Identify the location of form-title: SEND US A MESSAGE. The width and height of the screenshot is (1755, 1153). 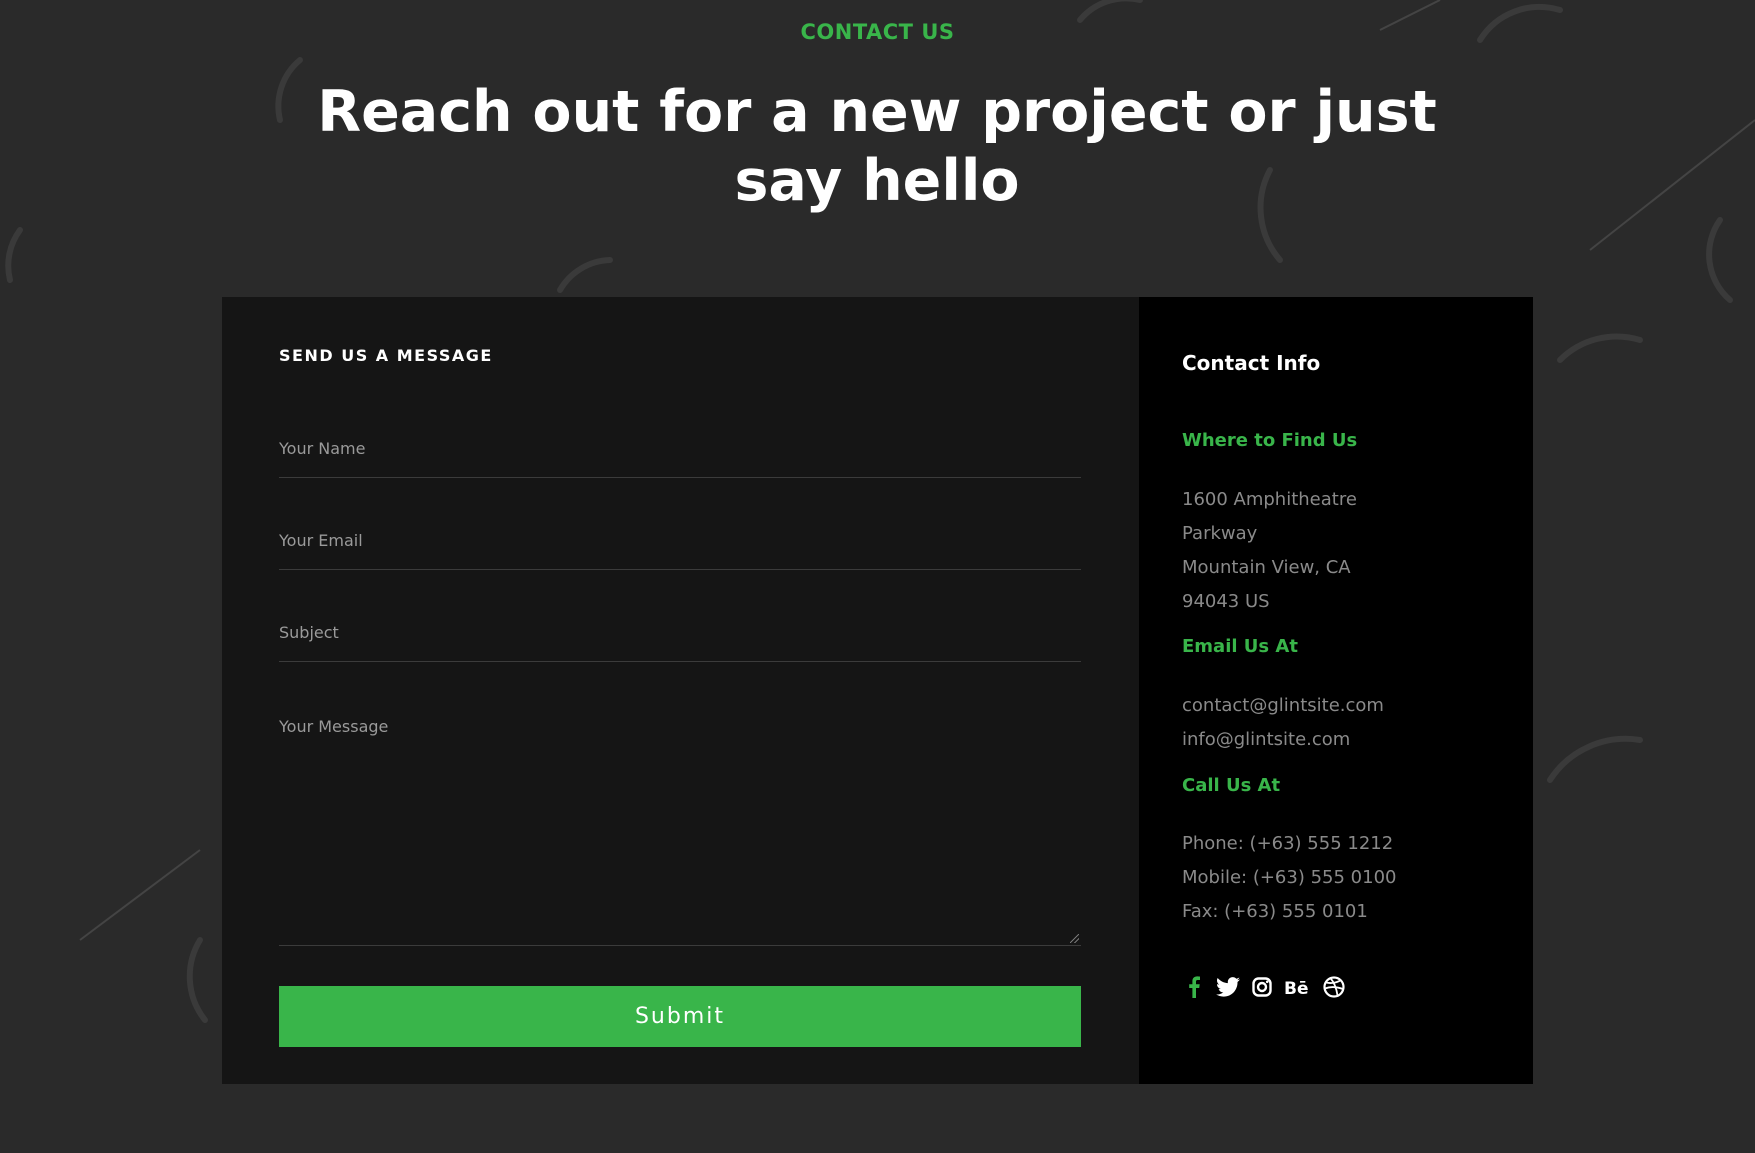
(386, 355).